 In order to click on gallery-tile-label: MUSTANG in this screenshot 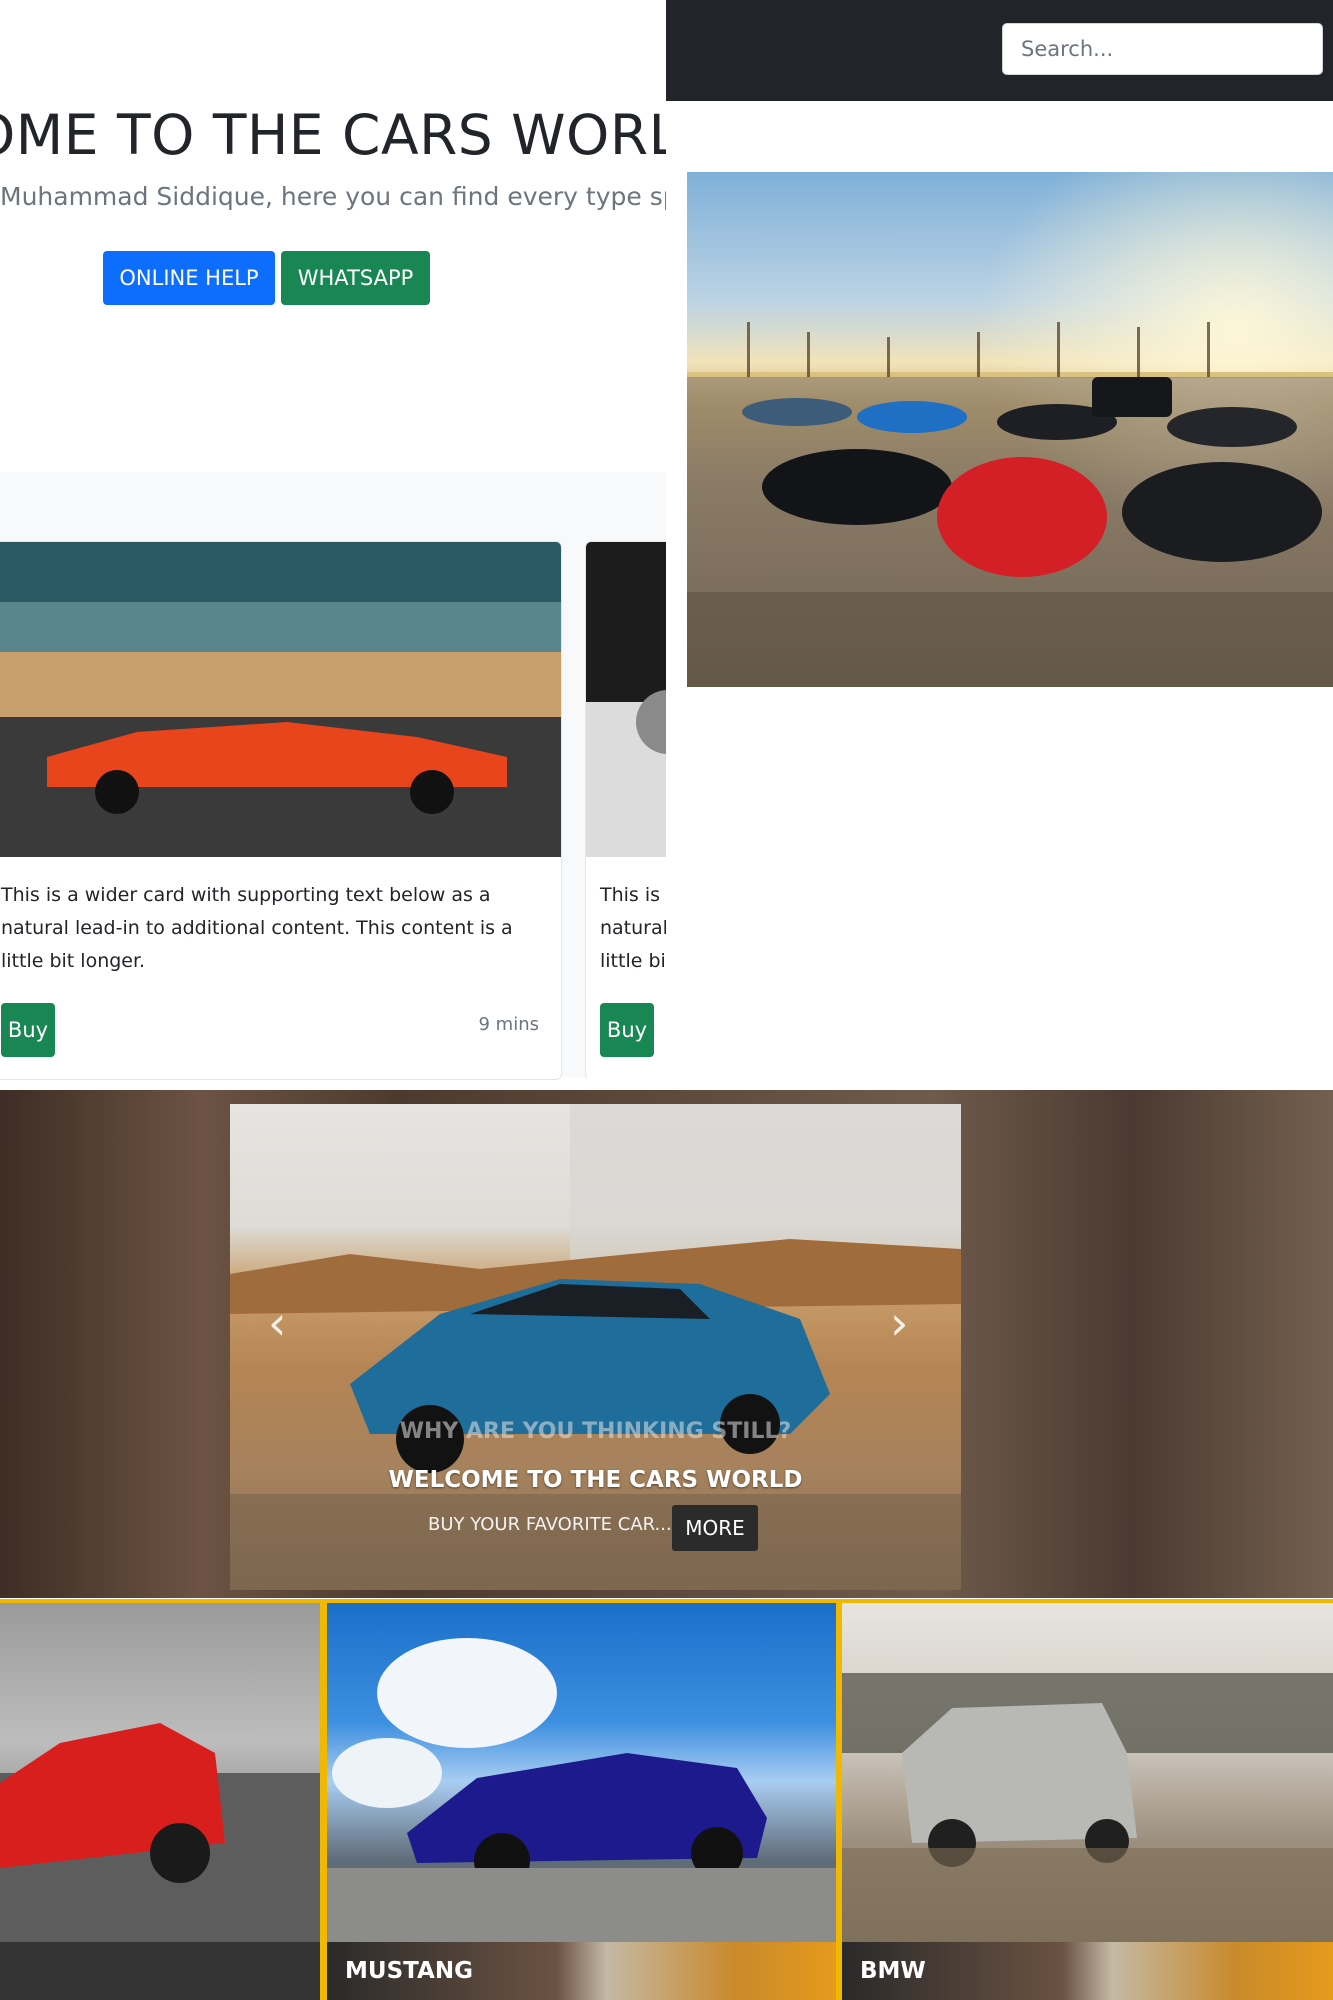, I will do `click(581, 1971)`.